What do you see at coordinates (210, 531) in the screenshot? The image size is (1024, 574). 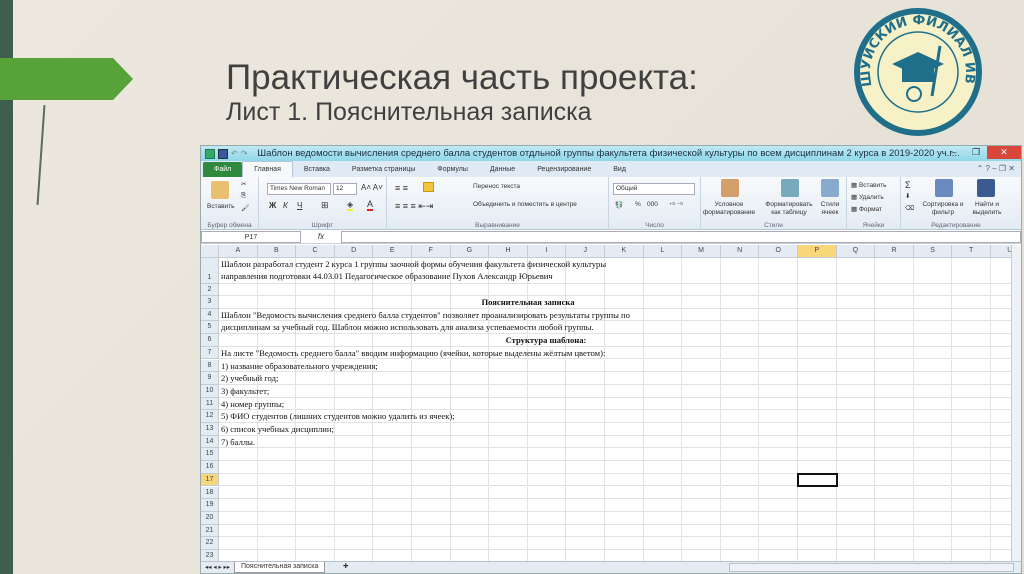 I see `row-header: 21` at bounding box center [210, 531].